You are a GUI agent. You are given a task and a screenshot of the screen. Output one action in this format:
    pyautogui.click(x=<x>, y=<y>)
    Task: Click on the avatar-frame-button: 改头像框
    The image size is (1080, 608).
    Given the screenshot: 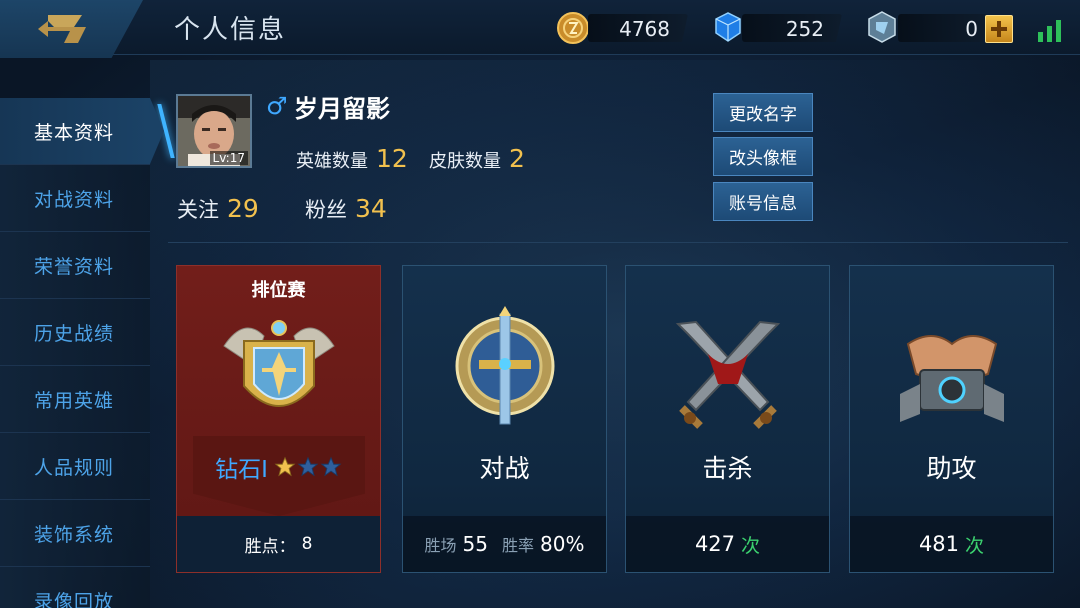 What is the action you would take?
    pyautogui.click(x=763, y=156)
    